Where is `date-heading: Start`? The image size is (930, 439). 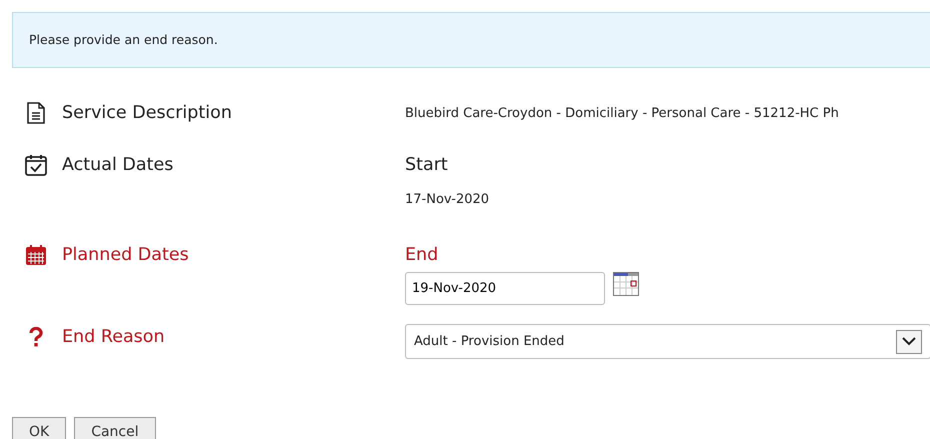
date-heading: Start is located at coordinates (426, 165).